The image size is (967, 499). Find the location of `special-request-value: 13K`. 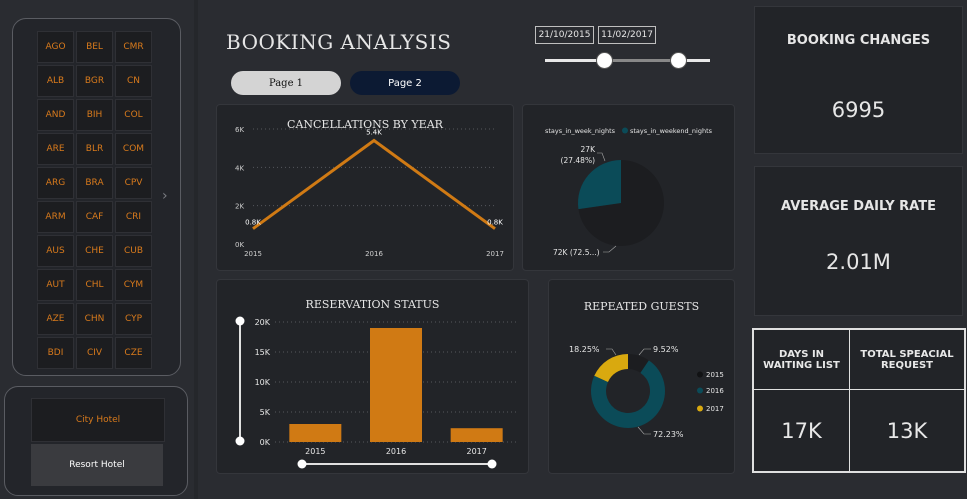

special-request-value: 13K is located at coordinates (907, 430).